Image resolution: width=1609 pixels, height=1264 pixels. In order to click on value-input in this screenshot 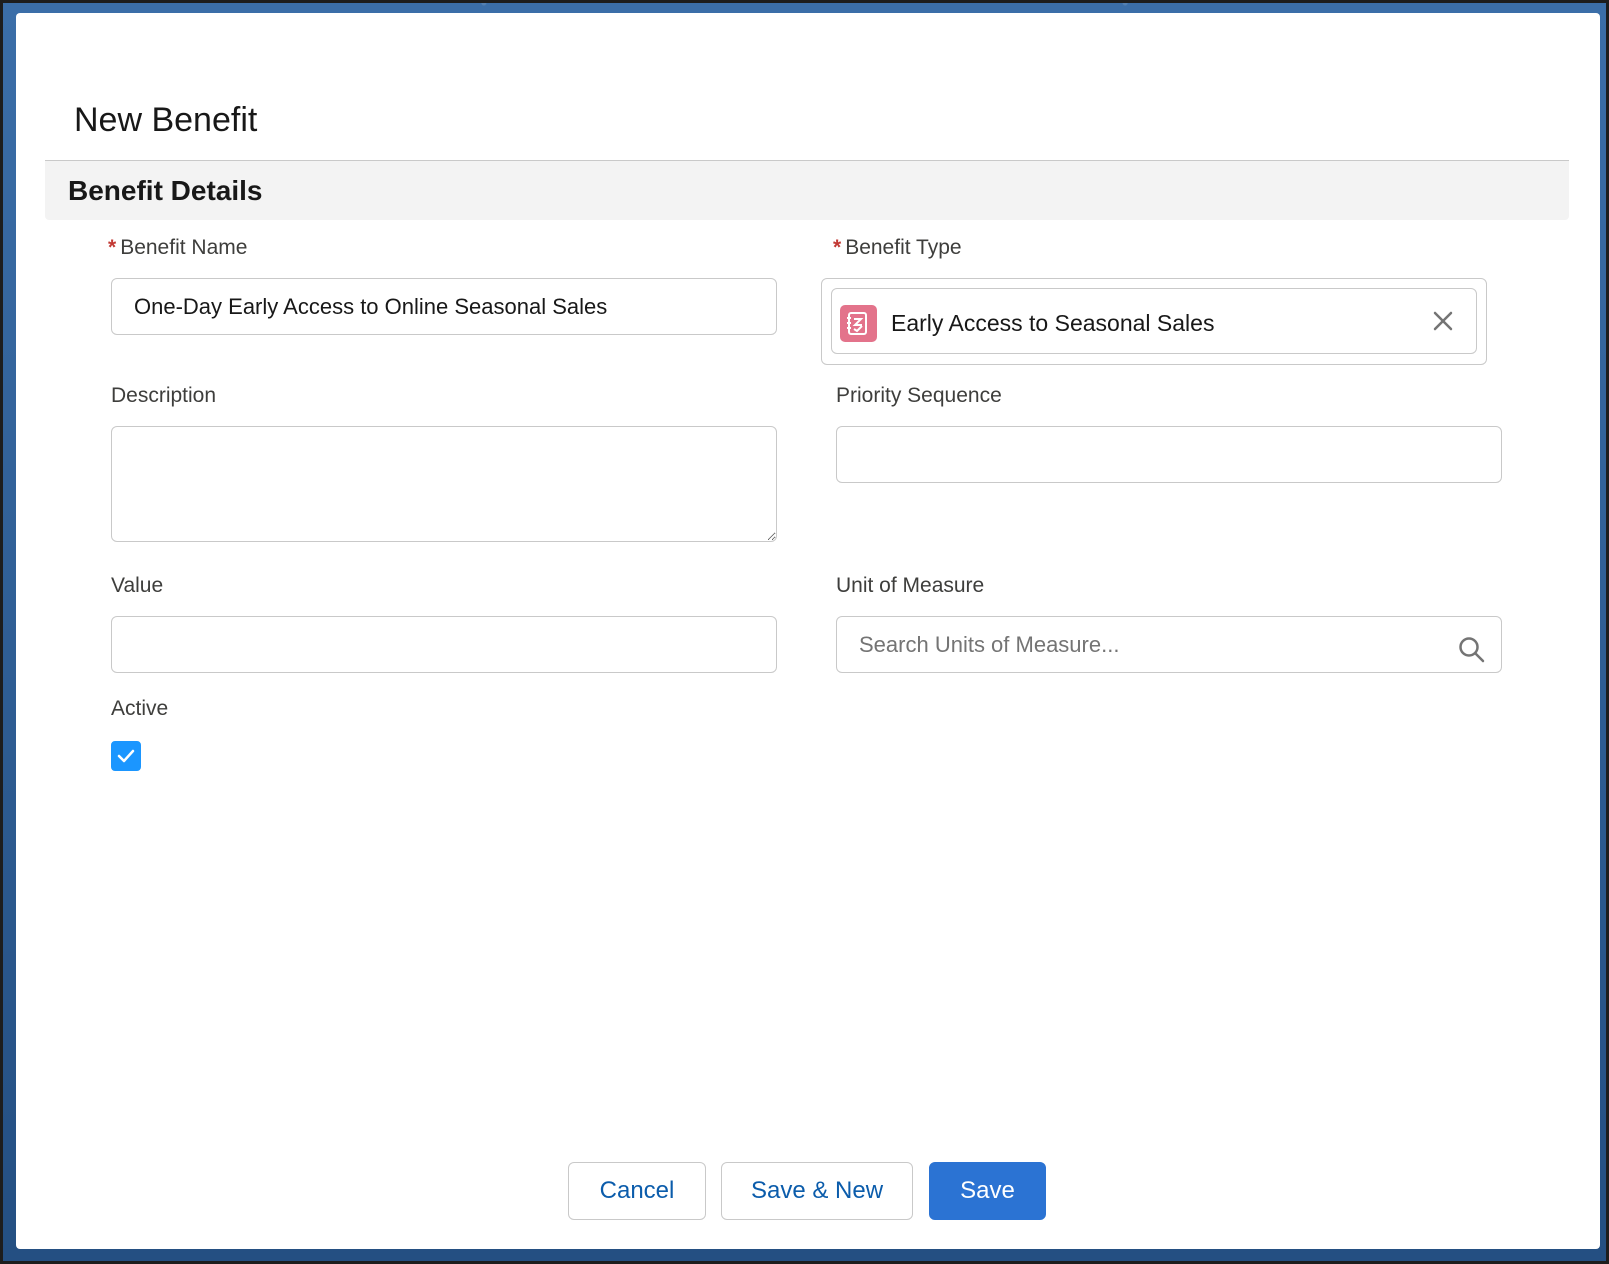, I will do `click(444, 644)`.